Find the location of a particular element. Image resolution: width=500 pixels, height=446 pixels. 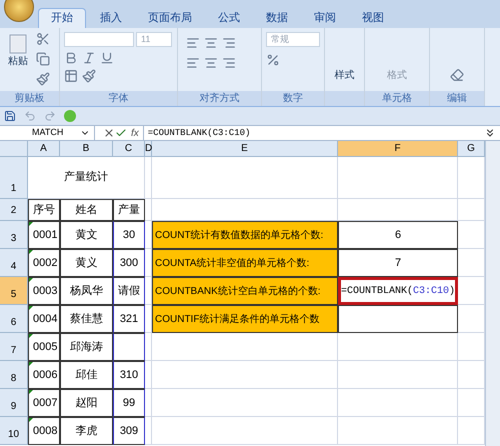

font-name-field is located at coordinates (99, 39).